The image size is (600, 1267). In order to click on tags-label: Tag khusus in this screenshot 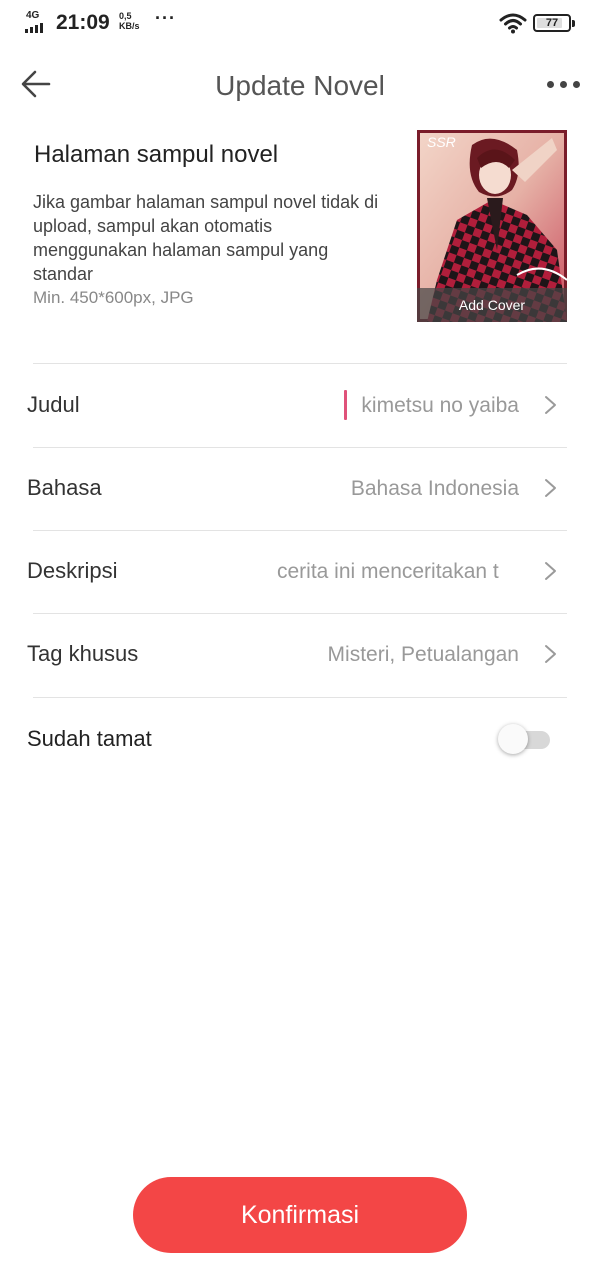, I will do `click(83, 653)`.